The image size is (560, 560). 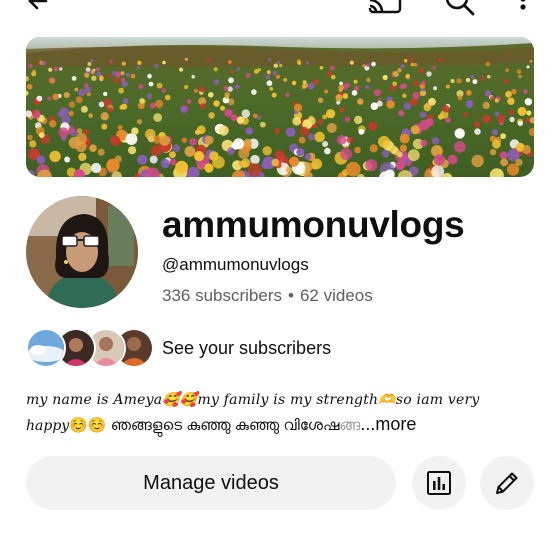 I want to click on channel-handle: @ammumonuvlogs, so click(x=235, y=264).